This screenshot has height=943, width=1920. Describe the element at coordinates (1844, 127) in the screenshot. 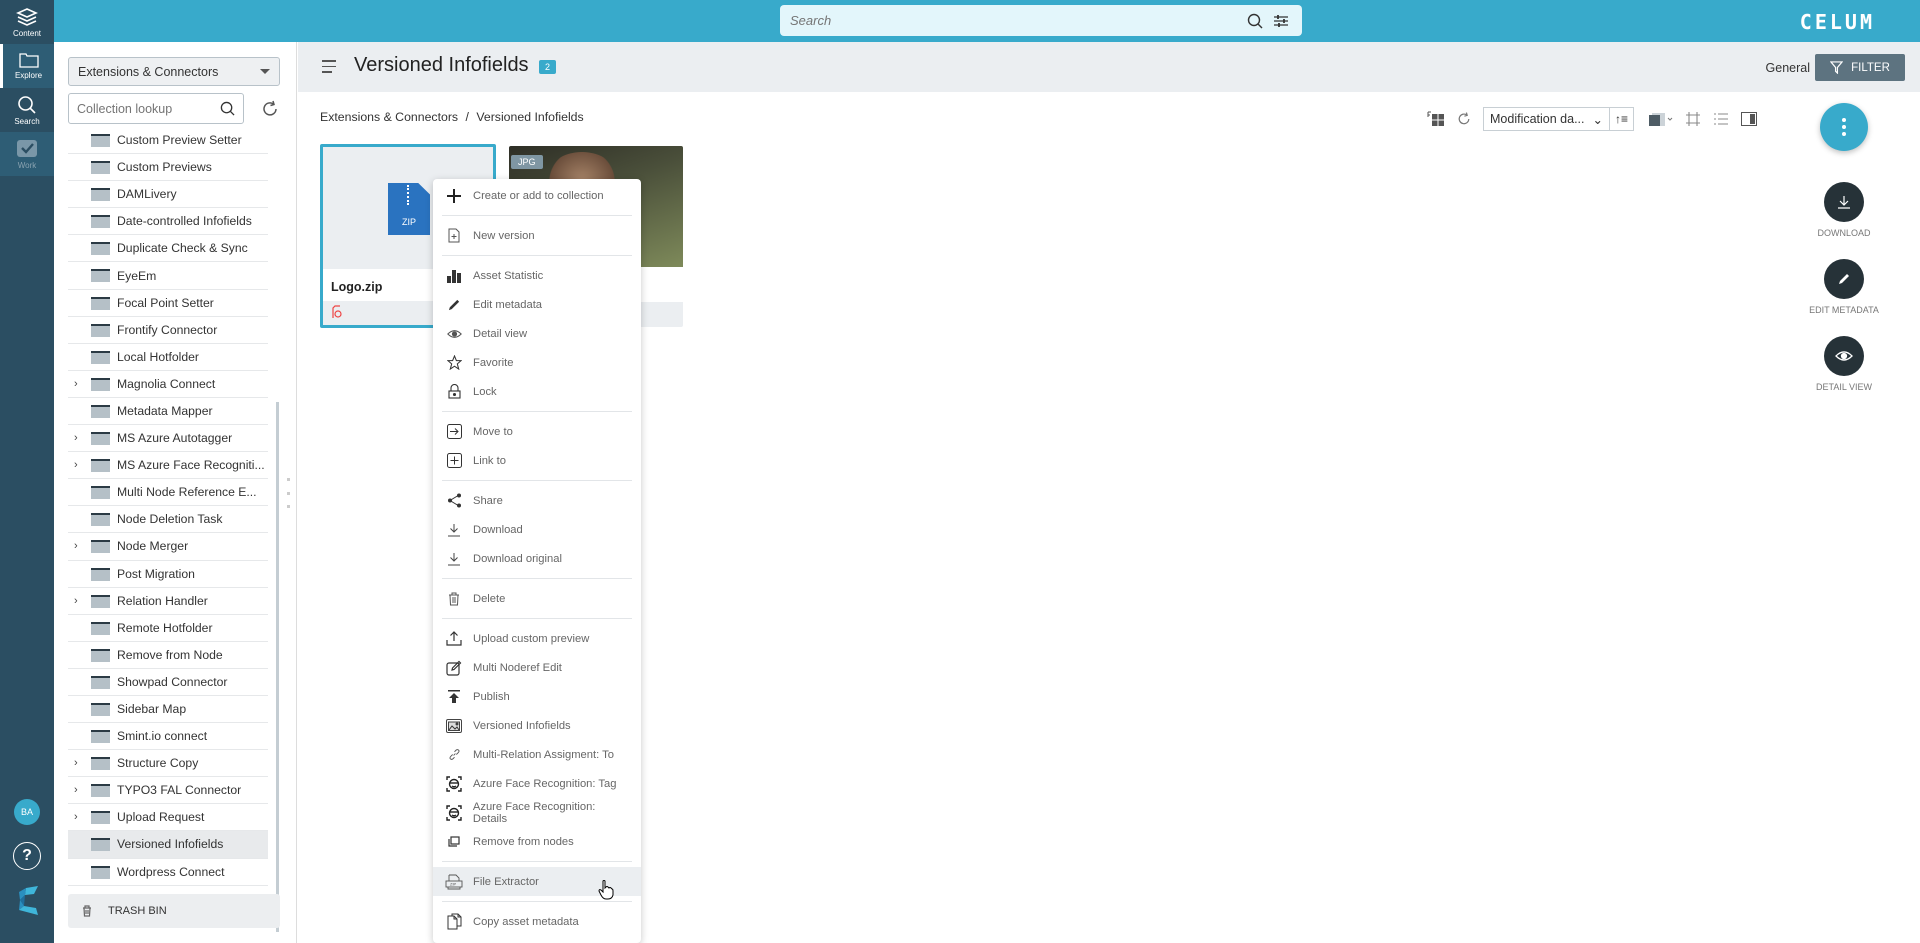

I see `more-actions-button` at that location.